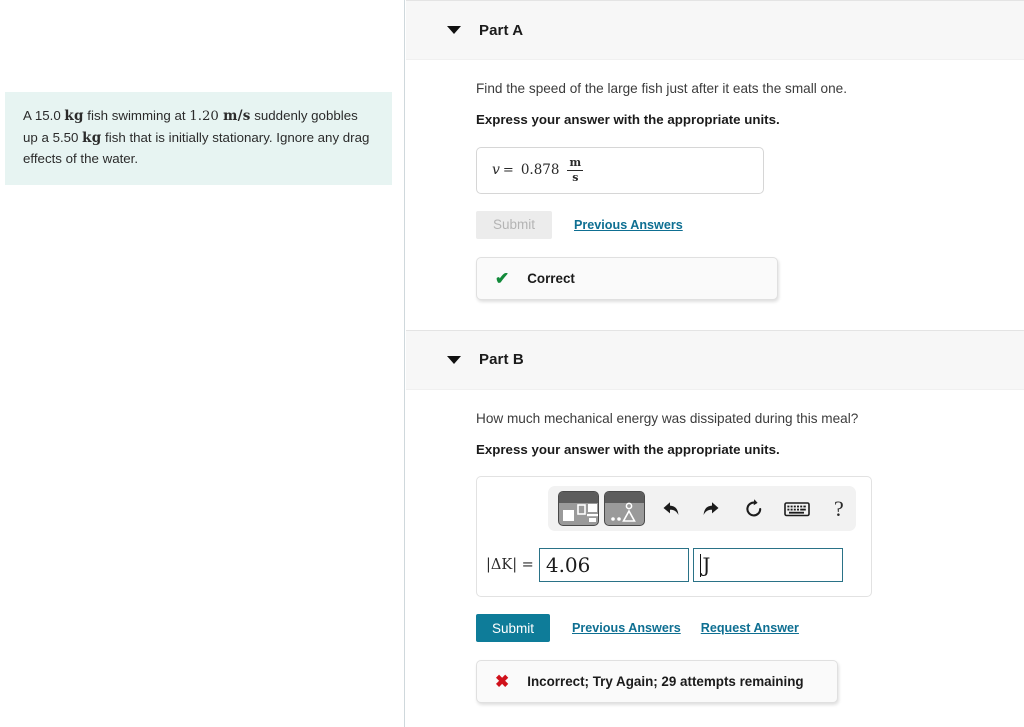 This screenshot has height=727, width=1024. Describe the element at coordinates (568, 565) in the screenshot. I see `part-b-value-text: 4.06` at that location.